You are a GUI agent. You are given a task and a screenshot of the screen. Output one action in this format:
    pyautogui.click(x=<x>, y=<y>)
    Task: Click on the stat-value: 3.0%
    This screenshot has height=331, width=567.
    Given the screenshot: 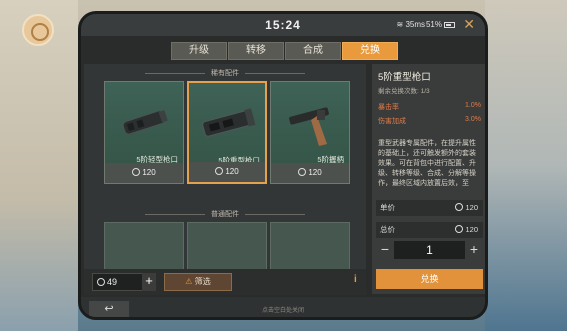 What is the action you would take?
    pyautogui.click(x=473, y=119)
    